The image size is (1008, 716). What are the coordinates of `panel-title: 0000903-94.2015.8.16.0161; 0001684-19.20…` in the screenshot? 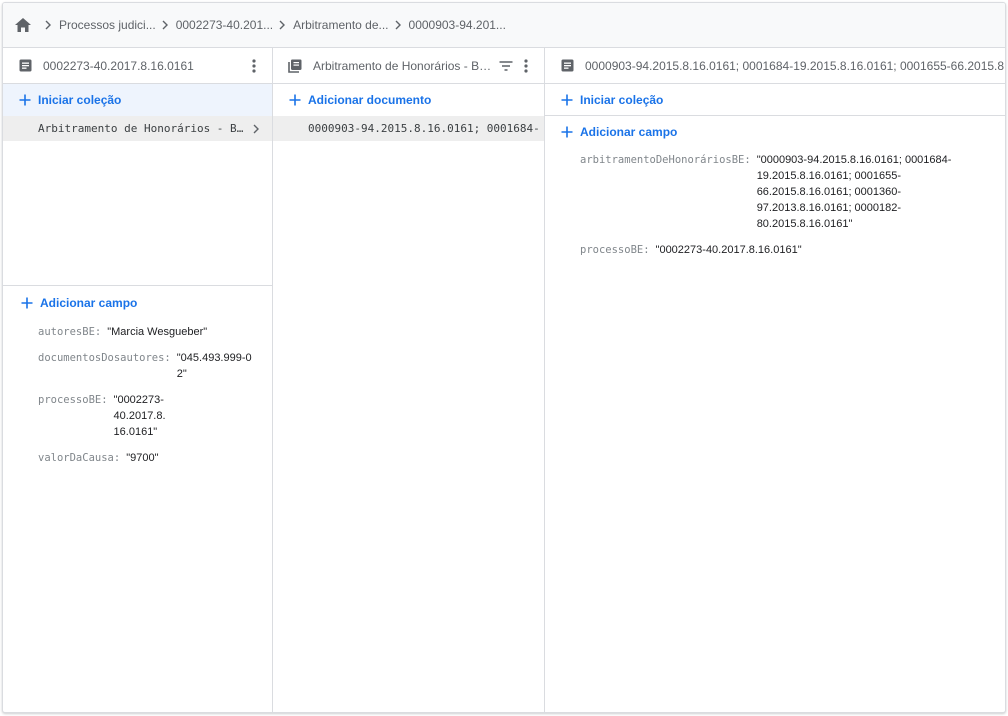 It's located at (795, 65).